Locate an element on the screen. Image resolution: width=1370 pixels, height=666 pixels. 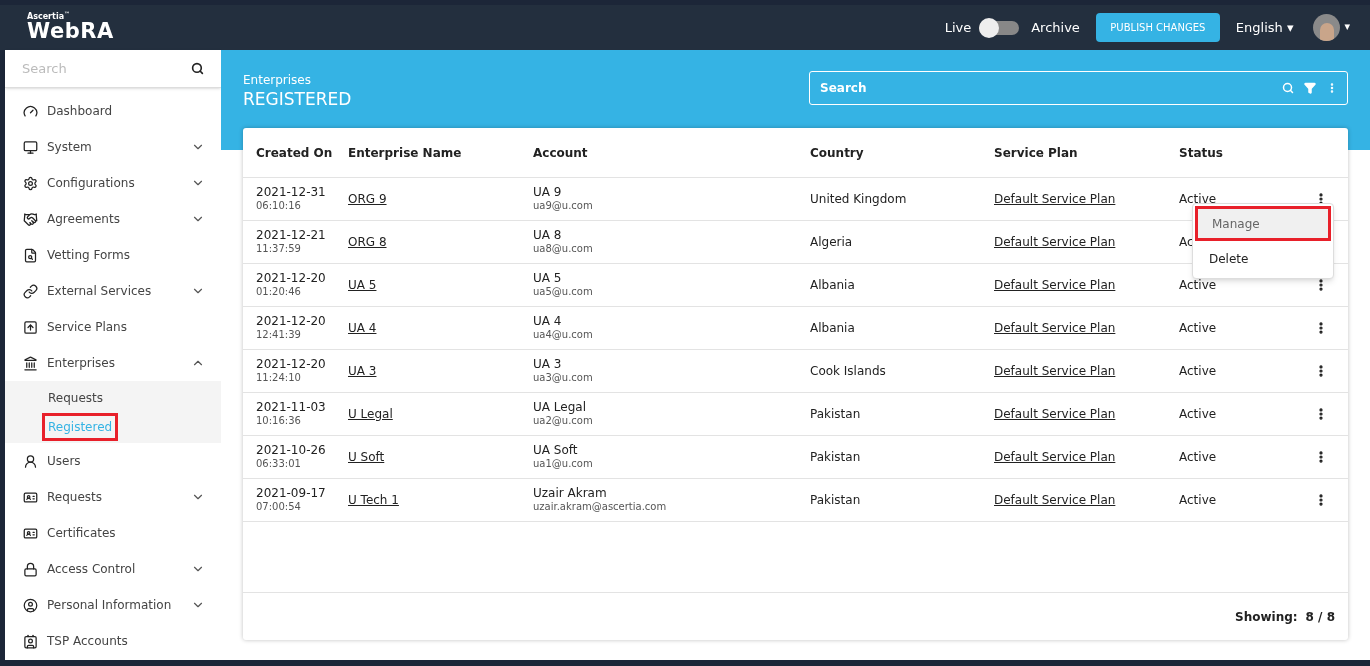
sidebar-item: Users is located at coordinates (113, 461).